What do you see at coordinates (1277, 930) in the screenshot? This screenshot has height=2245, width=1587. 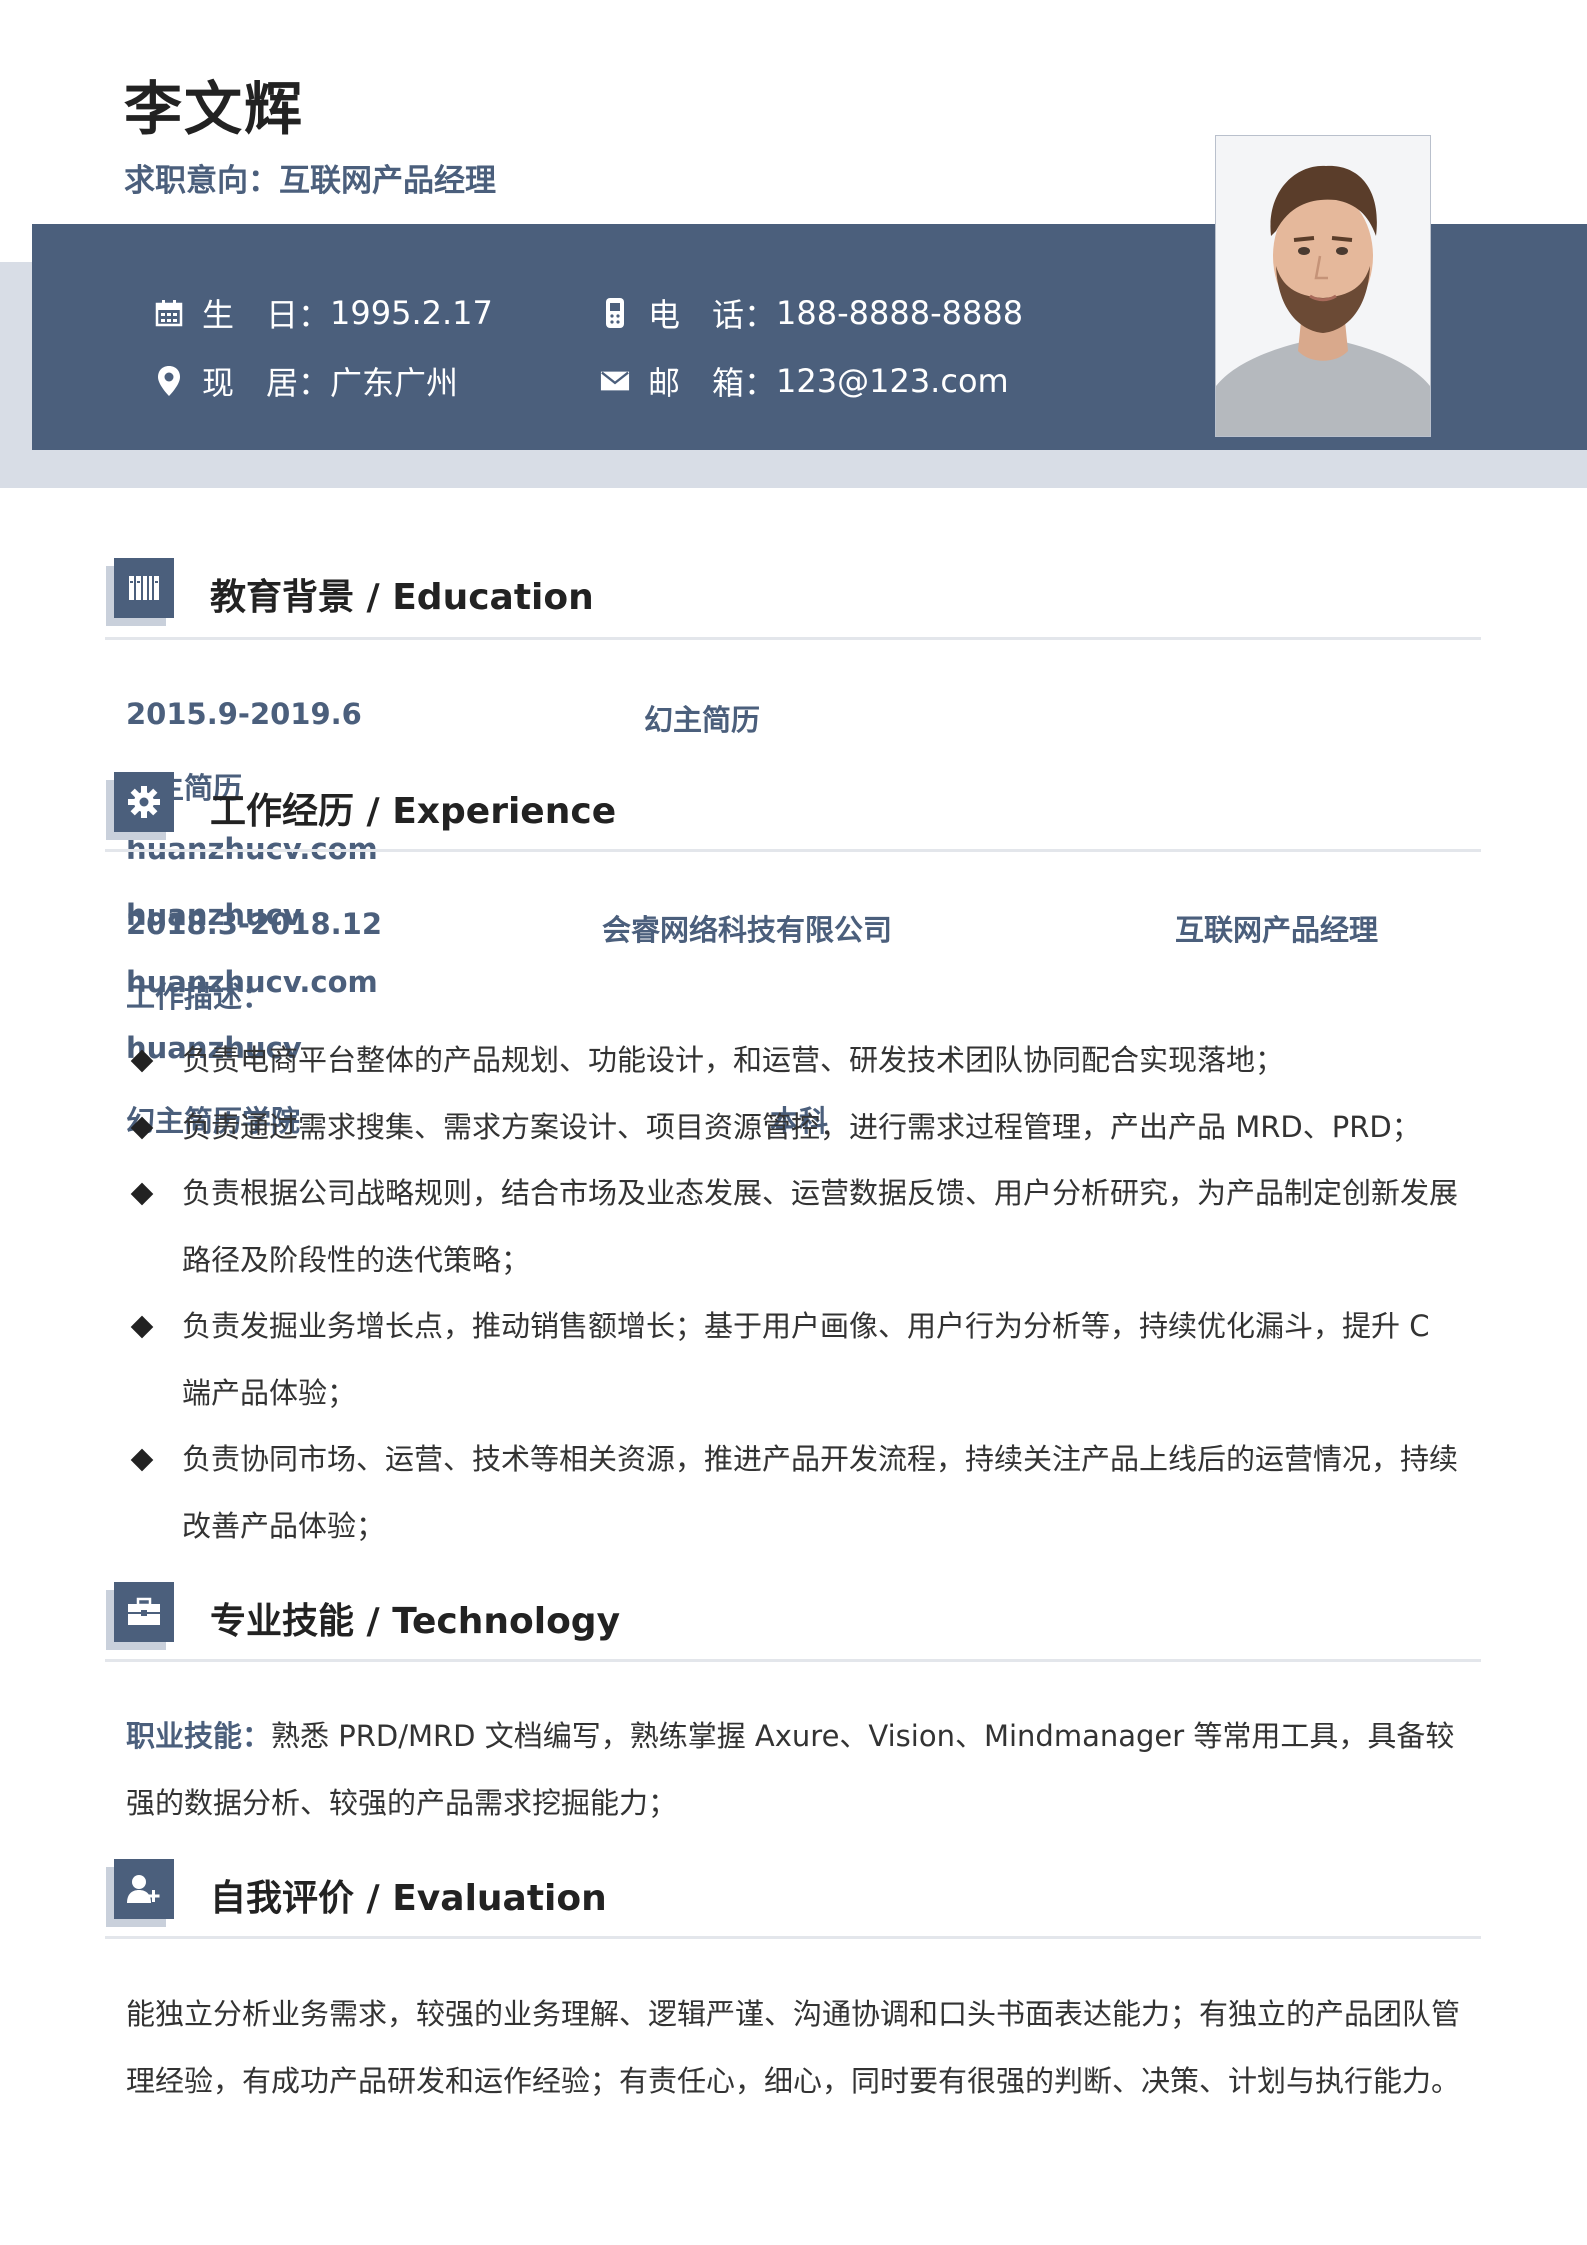 I see `experience-position: 互联网产品经理` at bounding box center [1277, 930].